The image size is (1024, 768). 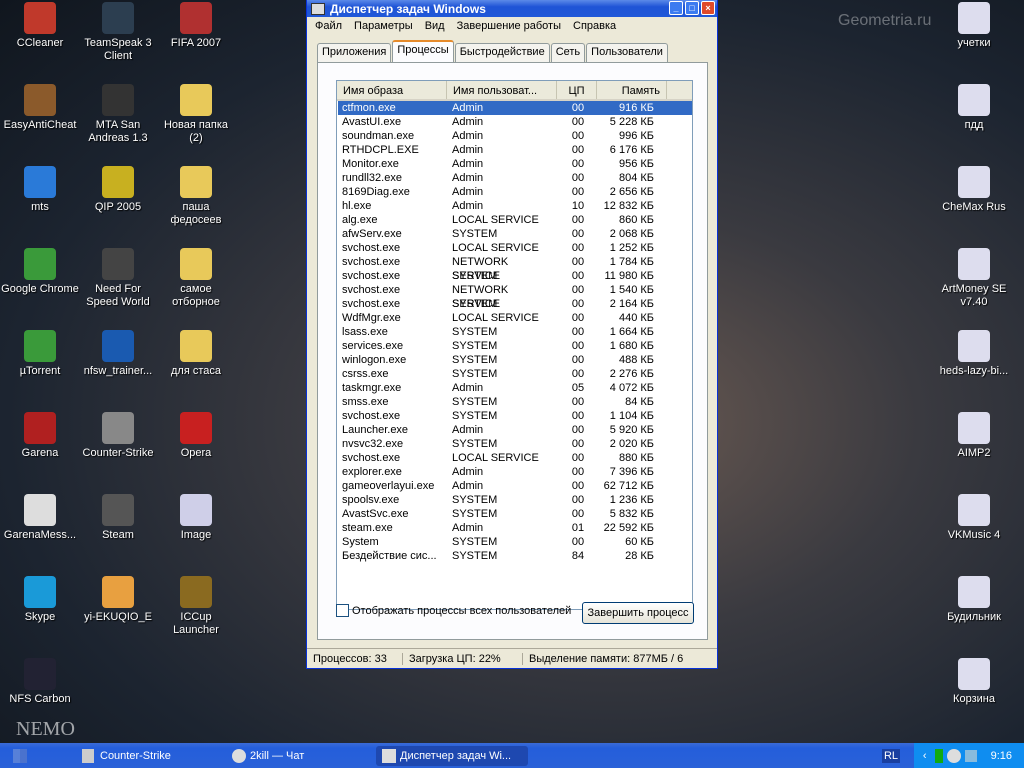 I want to click on desktop-icon: CheMax Rus, so click(x=974, y=190).